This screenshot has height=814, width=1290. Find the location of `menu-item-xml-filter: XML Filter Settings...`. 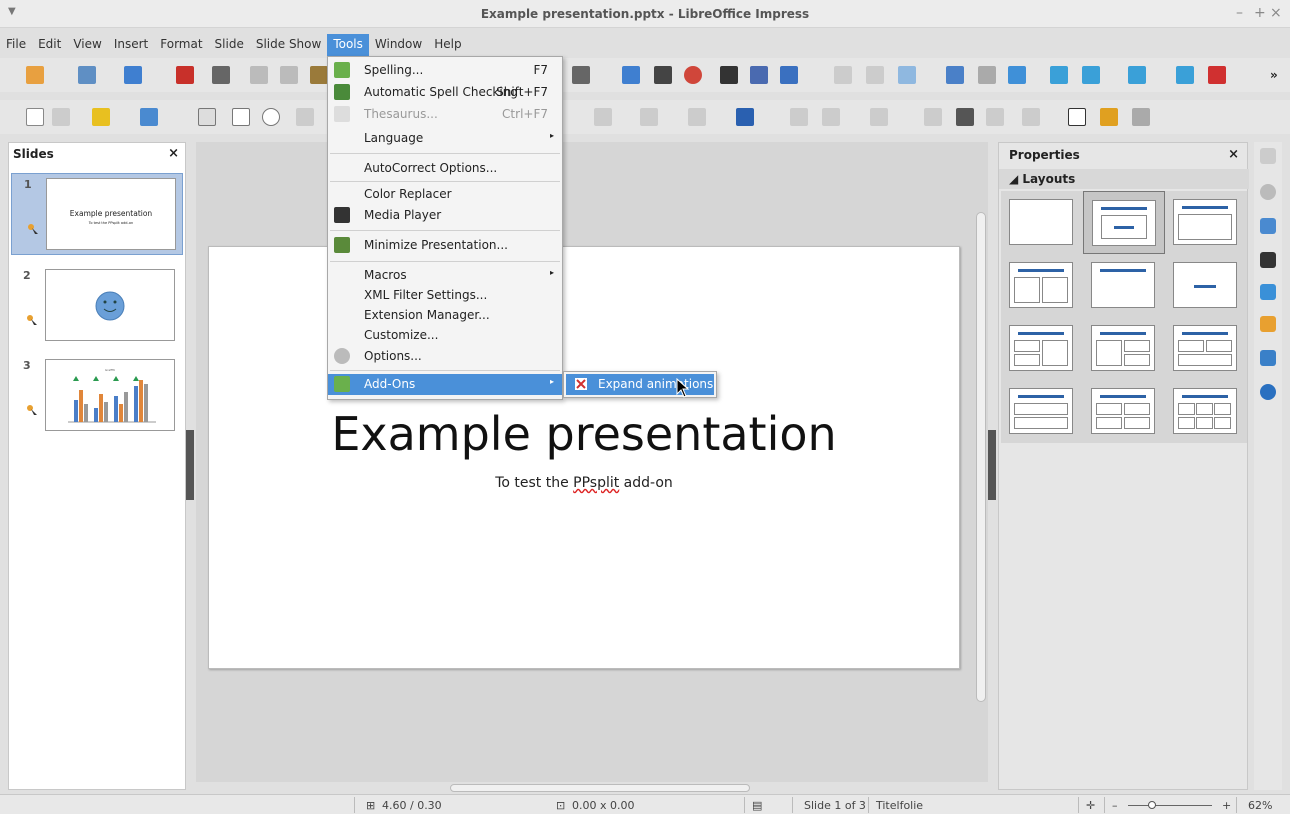

menu-item-xml-filter: XML Filter Settings... is located at coordinates (445, 295).